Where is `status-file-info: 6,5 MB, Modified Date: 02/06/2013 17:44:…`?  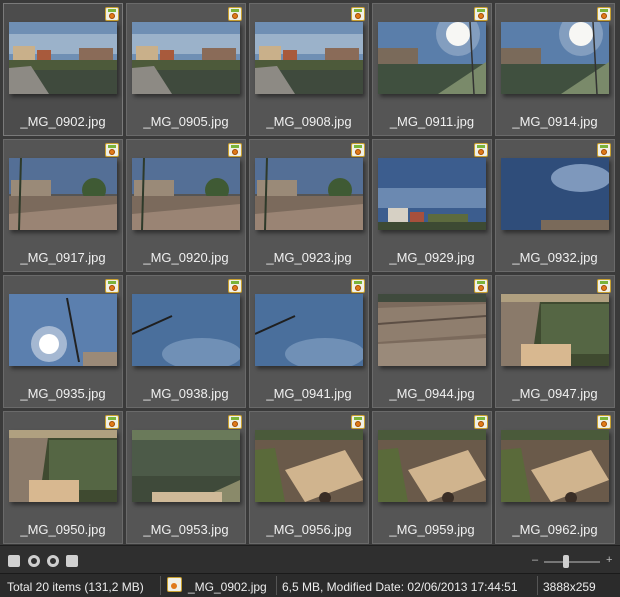 status-file-info: 6,5 MB, Modified Date: 02/06/2013 17:44:… is located at coordinates (400, 587).